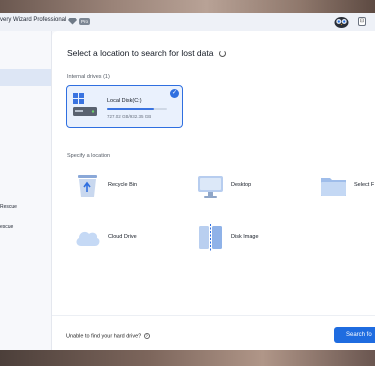 The height and width of the screenshot is (366, 375). What do you see at coordinates (88, 77) in the screenshot?
I see `internal-drives-label: Internal drives (1)` at bounding box center [88, 77].